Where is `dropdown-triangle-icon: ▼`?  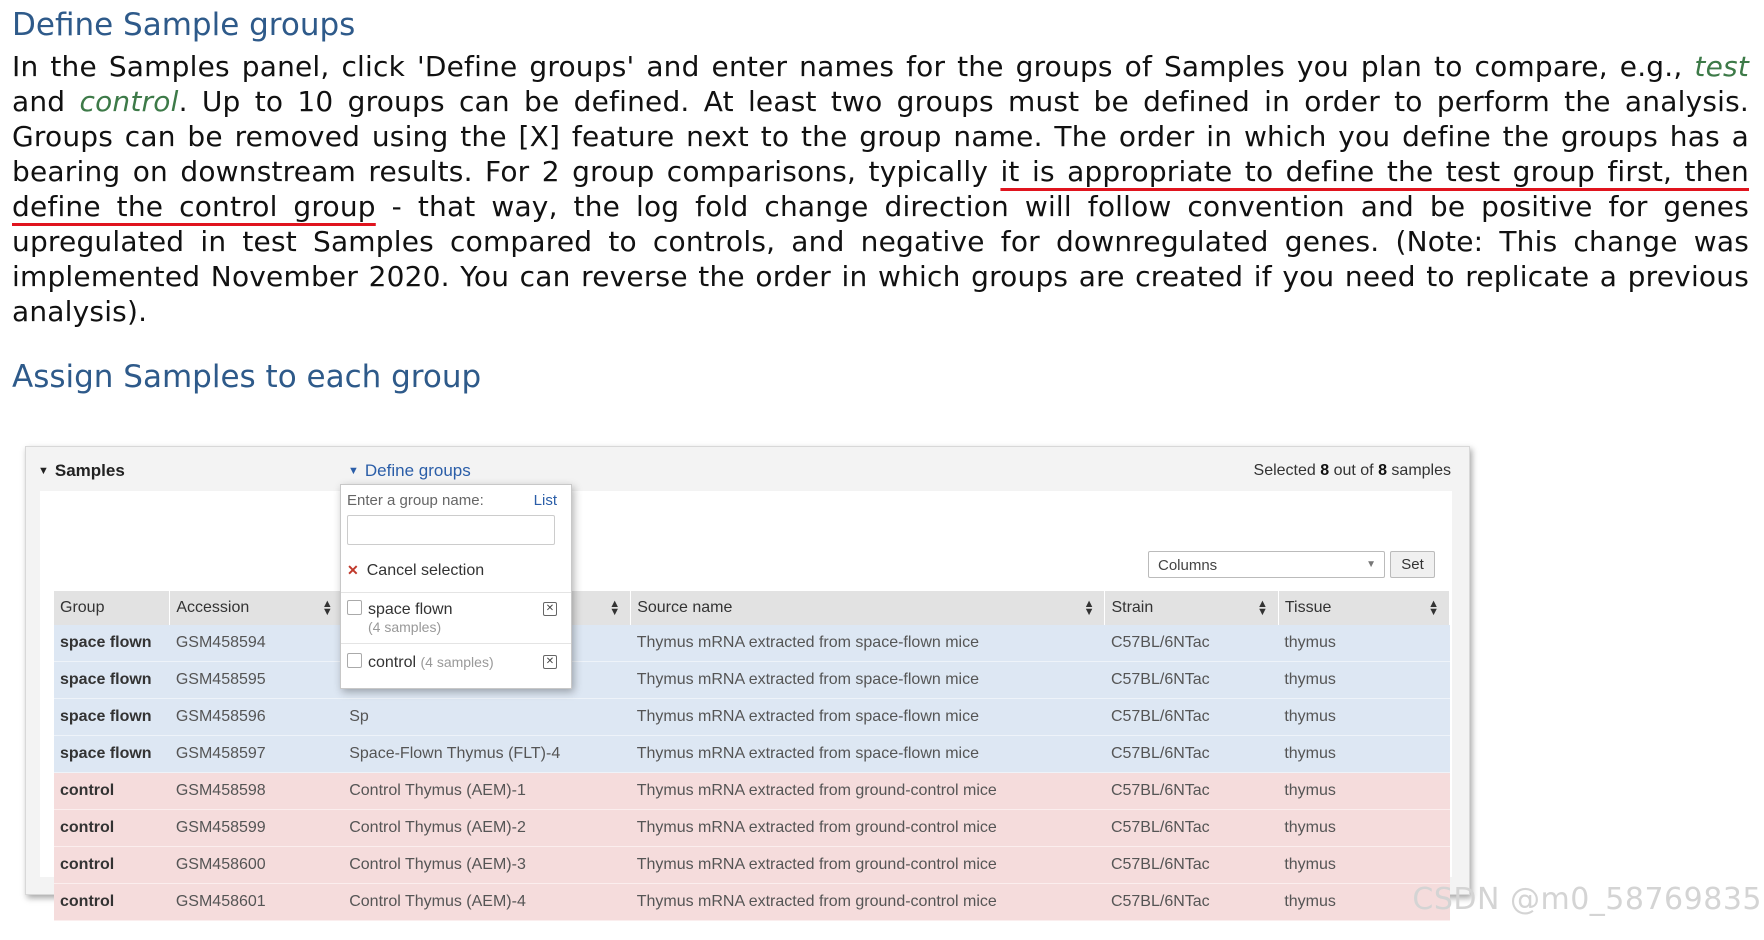 dropdown-triangle-icon: ▼ is located at coordinates (353, 471).